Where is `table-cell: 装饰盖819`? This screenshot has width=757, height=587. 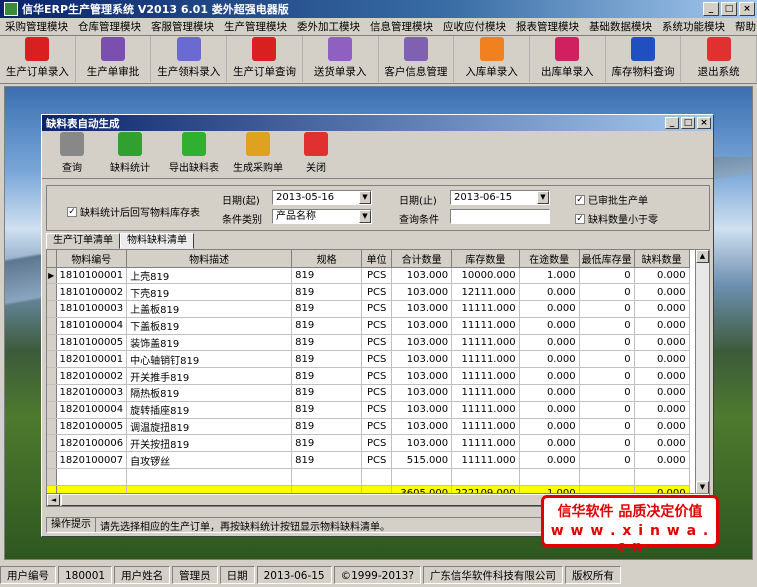 table-cell: 装饰盖819 is located at coordinates (209, 343).